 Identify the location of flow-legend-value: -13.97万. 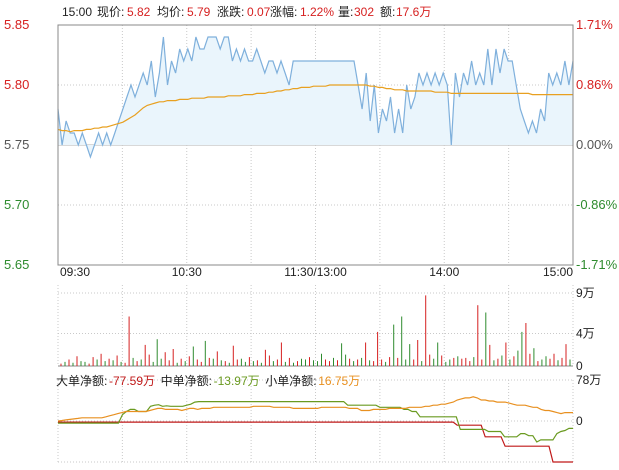
(237, 381).